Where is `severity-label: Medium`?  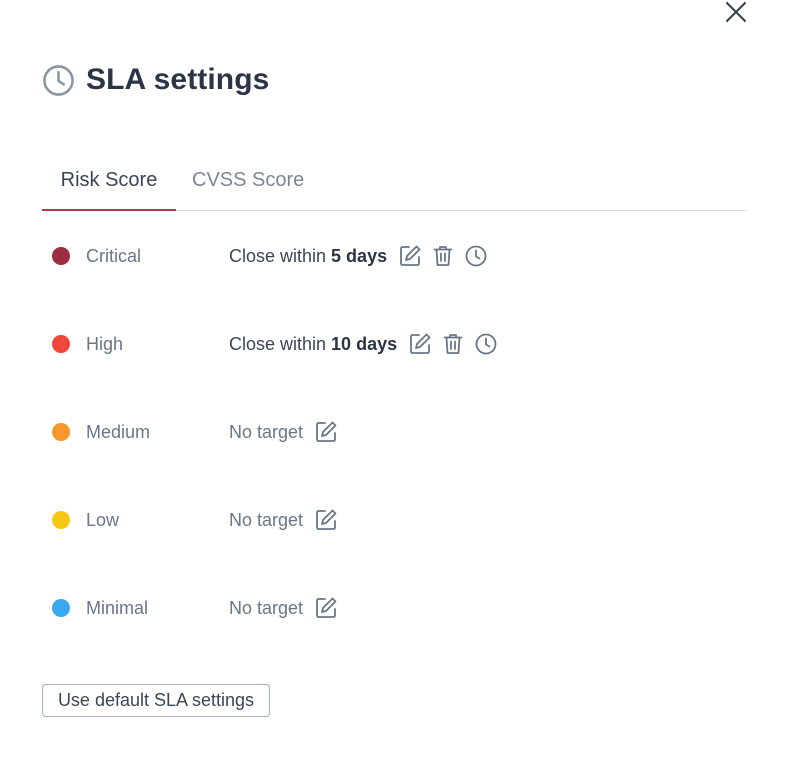 severity-label: Medium is located at coordinates (118, 432).